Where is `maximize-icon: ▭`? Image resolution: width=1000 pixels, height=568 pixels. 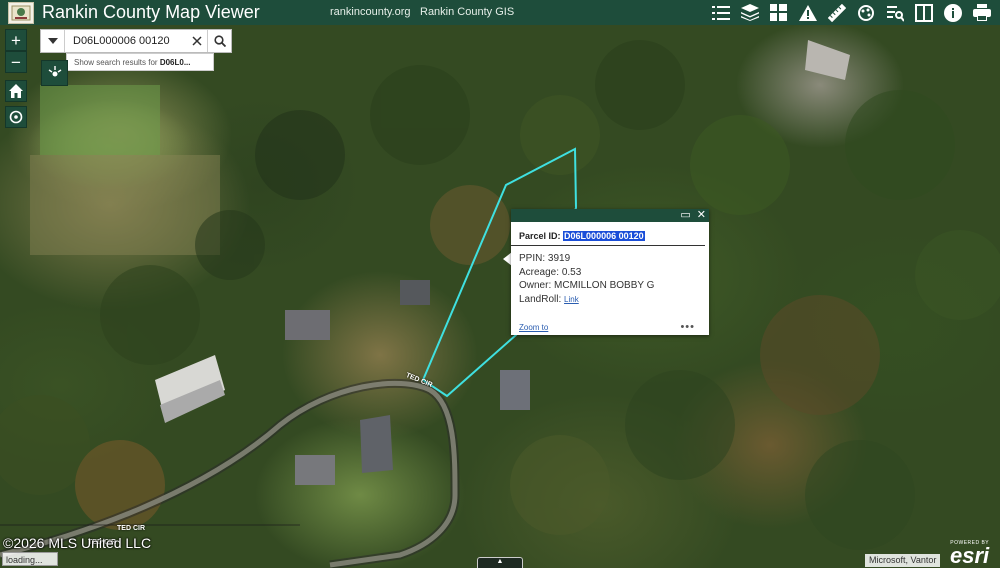 maximize-icon: ▭ is located at coordinates (685, 215).